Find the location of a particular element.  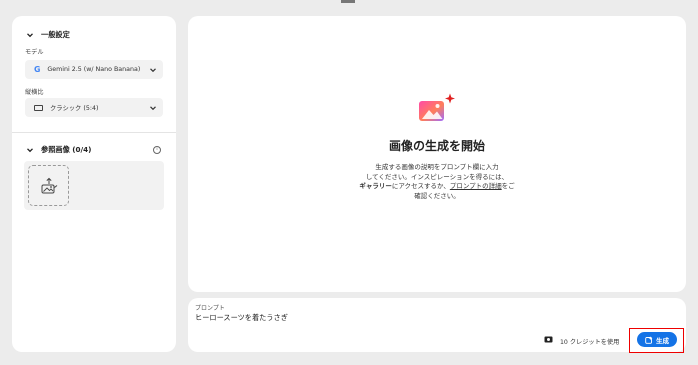

upload-image-icon is located at coordinates (49, 185).